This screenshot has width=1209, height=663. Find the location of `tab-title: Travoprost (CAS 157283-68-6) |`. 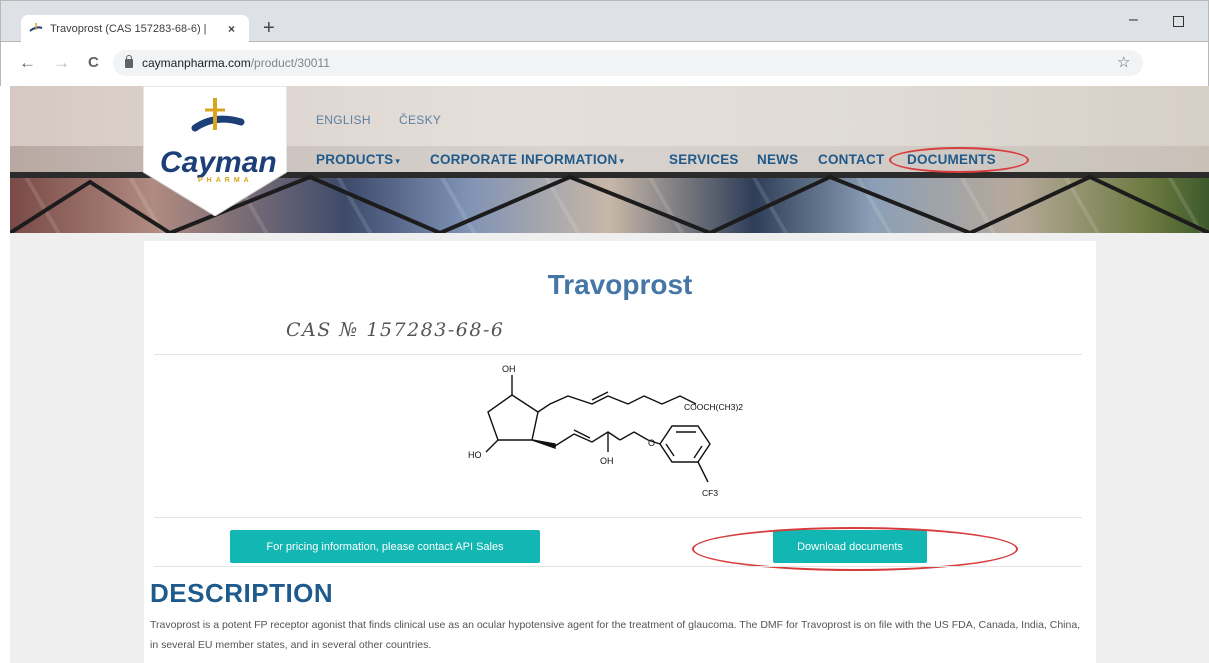

tab-title: Travoprost (CAS 157283-68-6) | is located at coordinates (128, 29).